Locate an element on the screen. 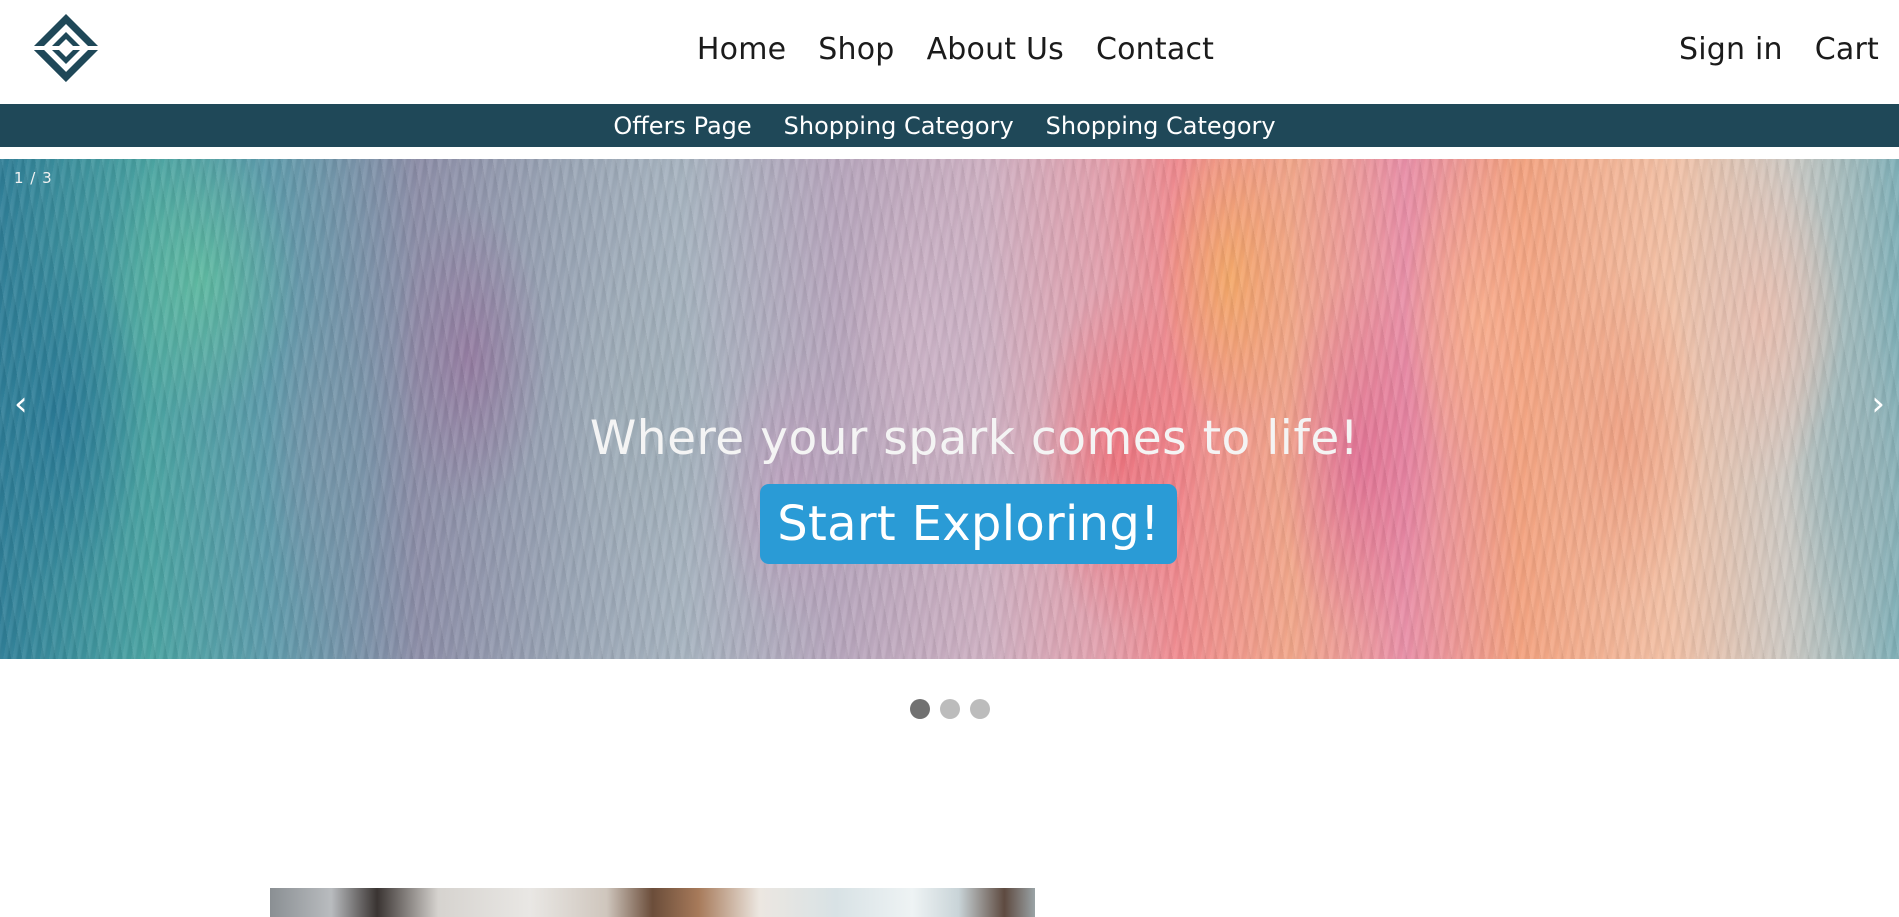  slide-counter: 1 / 3 is located at coordinates (33, 178).